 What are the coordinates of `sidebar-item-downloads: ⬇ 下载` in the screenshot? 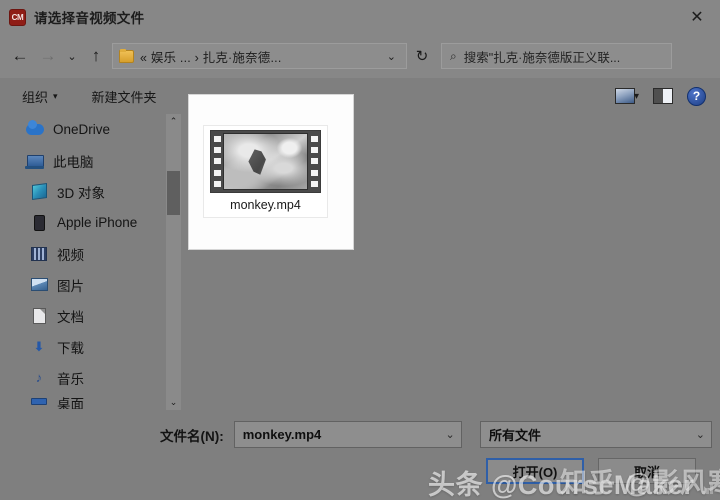 It's located at (83, 346).